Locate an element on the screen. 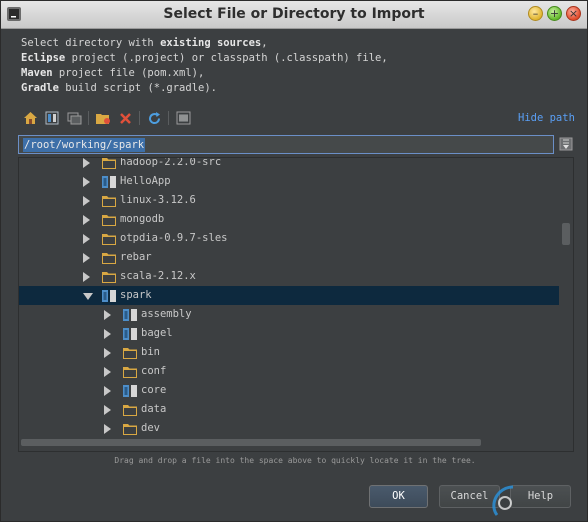 Image resolution: width=588 pixels, height=522 pixels. minimize-icon: – is located at coordinates (535, 13).